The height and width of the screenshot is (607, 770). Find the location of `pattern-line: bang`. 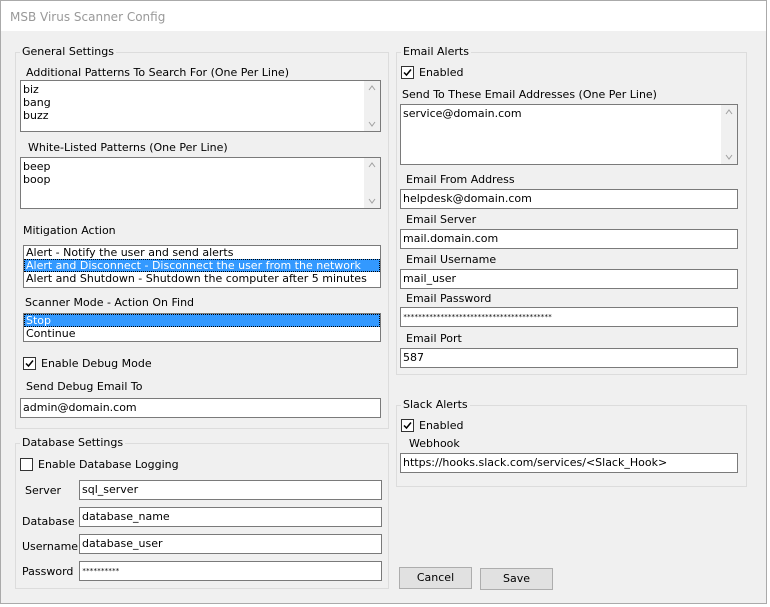

pattern-line: bang is located at coordinates (37, 102).